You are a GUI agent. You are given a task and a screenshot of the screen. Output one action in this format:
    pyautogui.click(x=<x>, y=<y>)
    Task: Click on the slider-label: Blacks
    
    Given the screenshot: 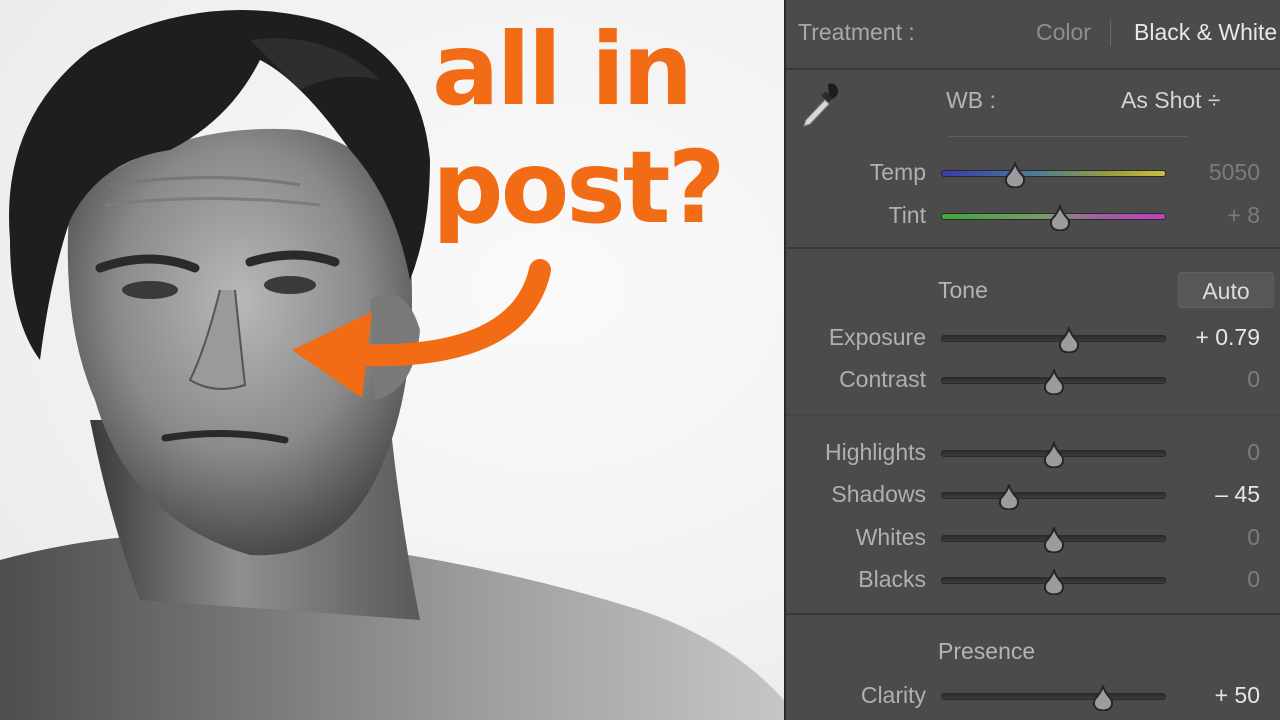 What is the action you would take?
    pyautogui.click(x=892, y=579)
    